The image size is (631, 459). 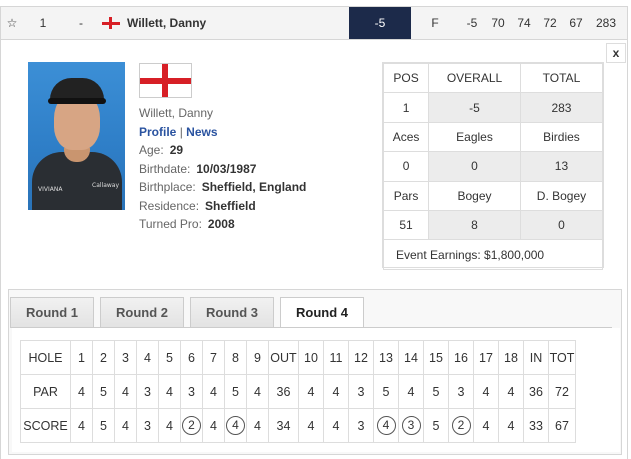 I want to click on hole-cell: 15, so click(x=436, y=357).